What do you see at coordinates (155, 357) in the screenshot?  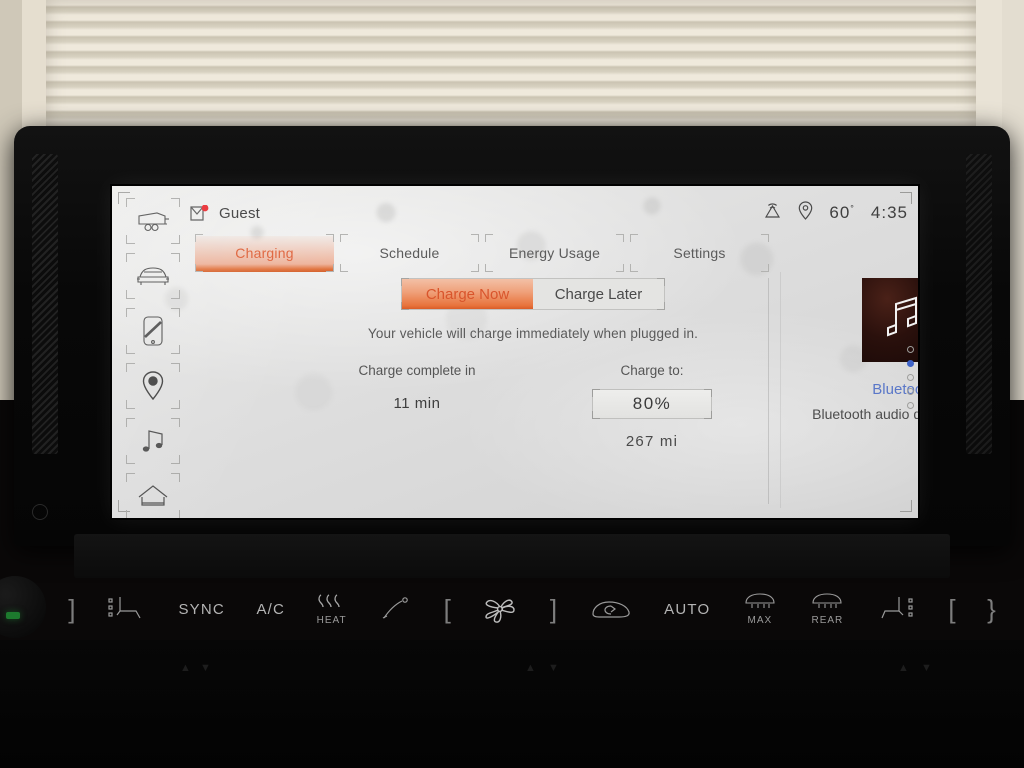 I see `sidebar` at bounding box center [155, 357].